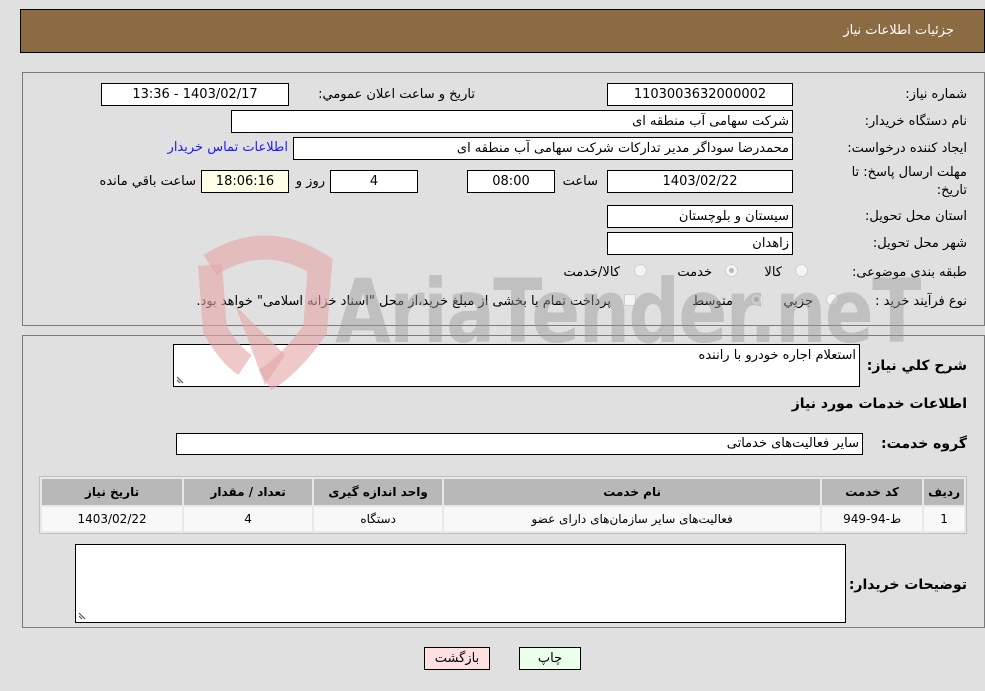  Describe the element at coordinates (516, 365) in the screenshot. I see `description-field: استعلام اجاره خودرو با راننده` at that location.